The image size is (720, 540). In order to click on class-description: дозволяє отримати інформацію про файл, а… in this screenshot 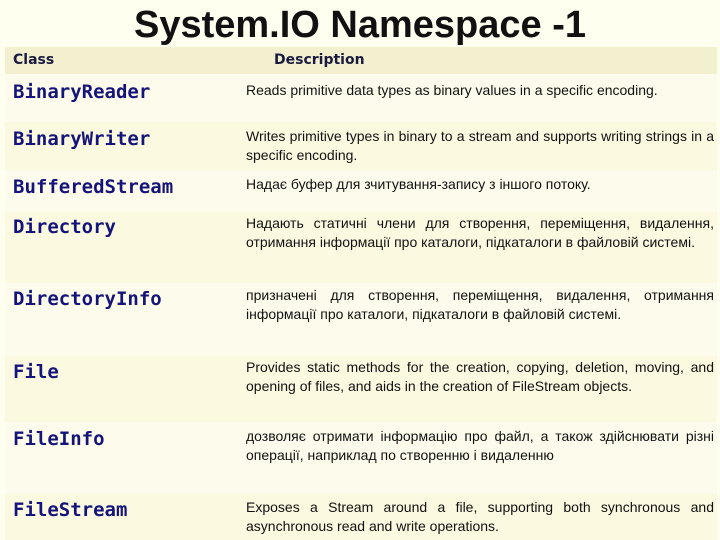, I will do `click(480, 445)`.